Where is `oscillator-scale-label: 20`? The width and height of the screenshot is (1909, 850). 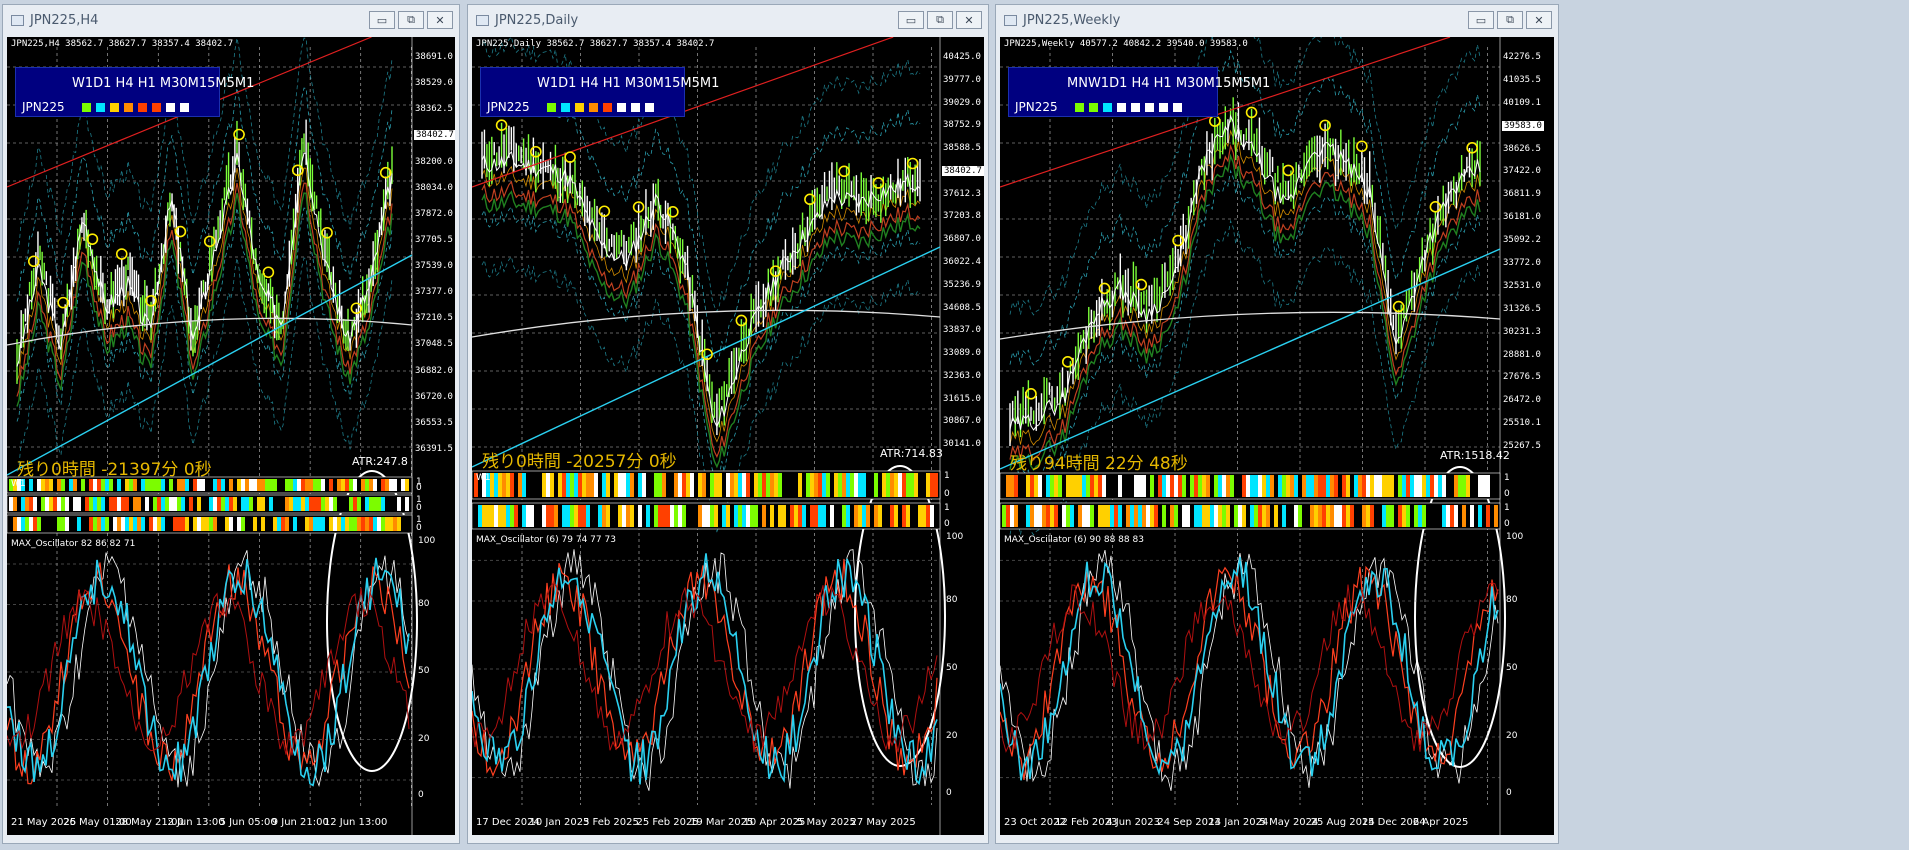 oscillator-scale-label: 20 is located at coordinates (1512, 736).